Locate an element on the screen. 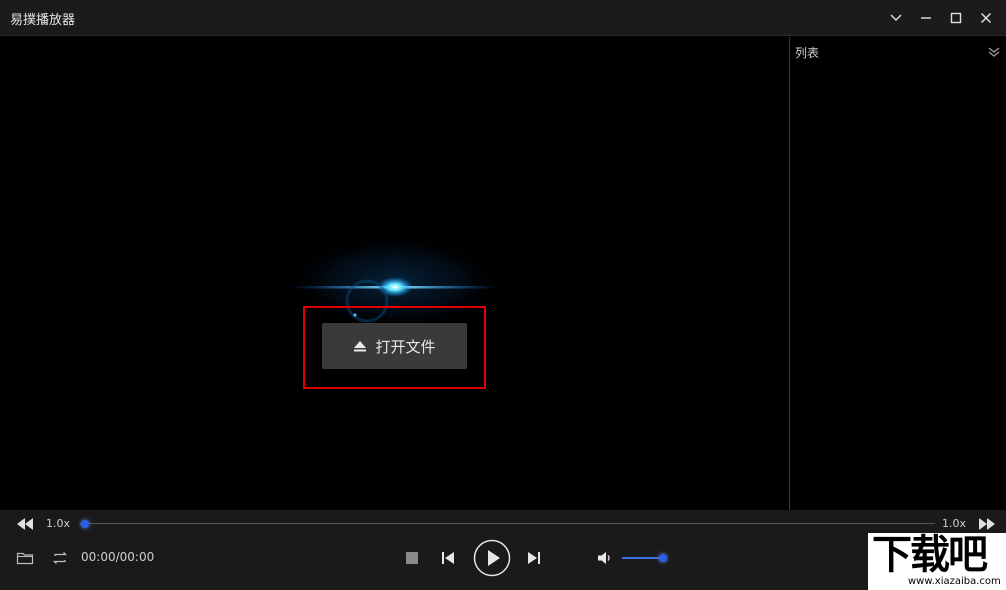 The height and width of the screenshot is (590, 1006). speed-left-label: 1.0x is located at coordinates (58, 523).